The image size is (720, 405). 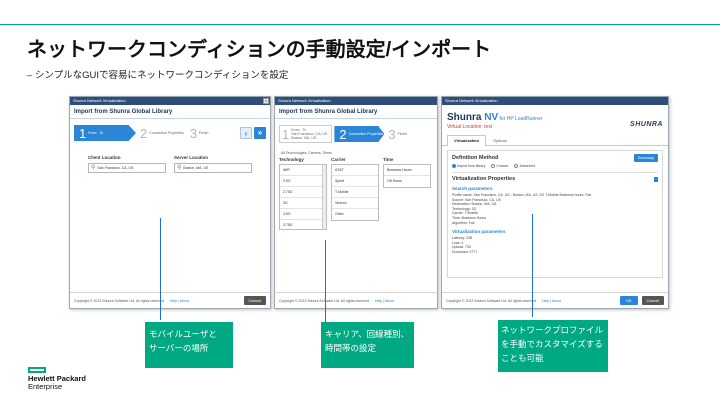 I want to click on search-icon: ⚲, so click(x=179, y=168).